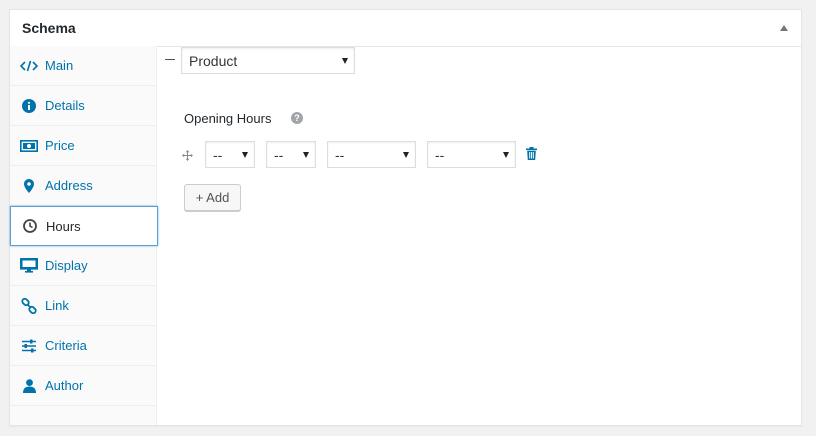 This screenshot has width=816, height=436. Describe the element at coordinates (213, 60) in the screenshot. I see `schema-type-value: Product` at that location.